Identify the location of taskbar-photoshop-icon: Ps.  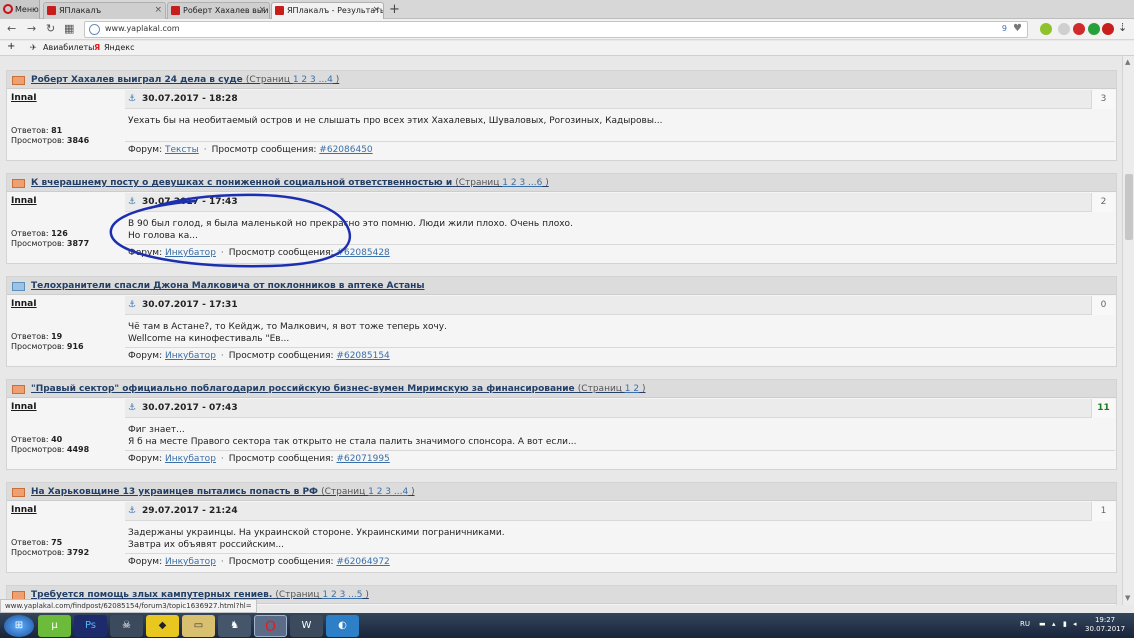
(90, 626).